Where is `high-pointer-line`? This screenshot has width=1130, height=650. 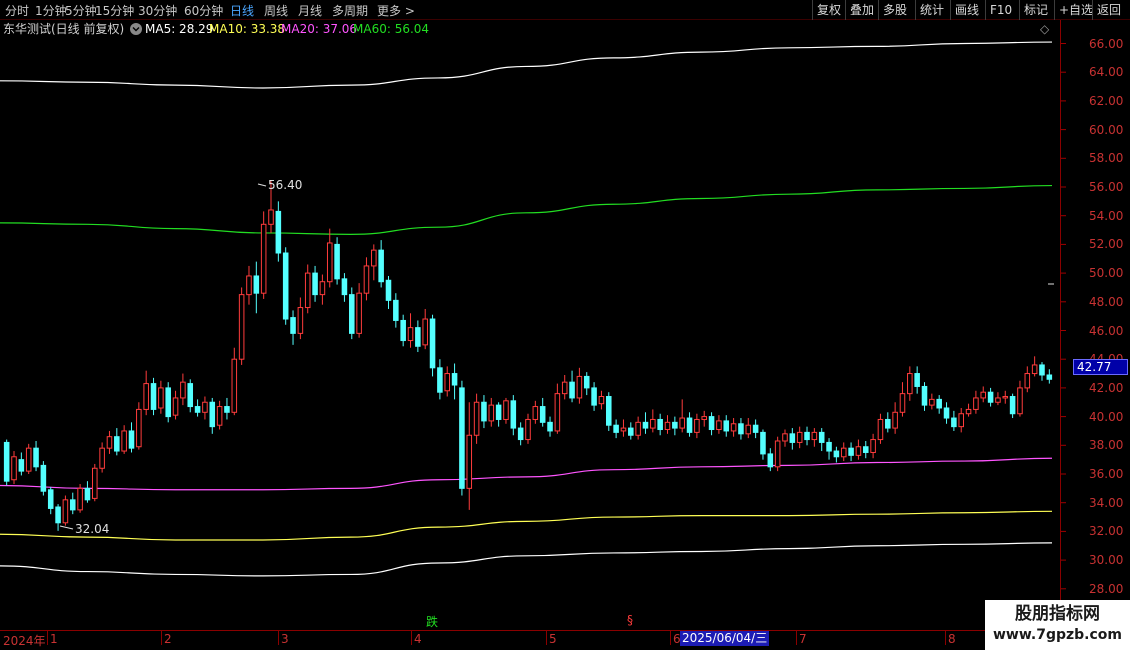
high-pointer-line is located at coordinates (262, 185).